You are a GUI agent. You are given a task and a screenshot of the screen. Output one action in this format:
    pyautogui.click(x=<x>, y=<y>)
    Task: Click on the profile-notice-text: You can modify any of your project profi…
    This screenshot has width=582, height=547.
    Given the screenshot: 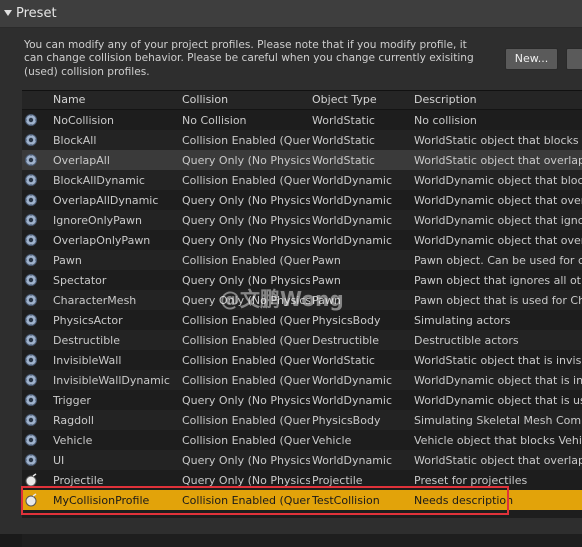 What is the action you would take?
    pyautogui.click(x=249, y=58)
    